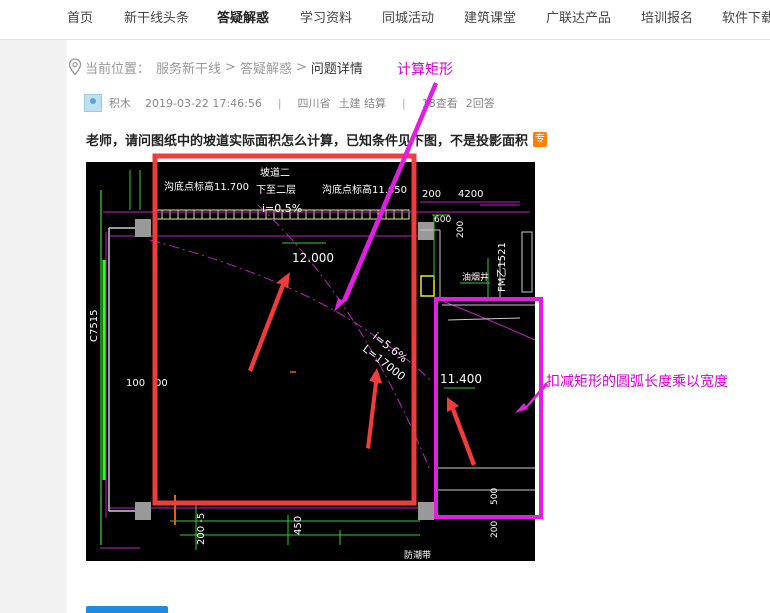  What do you see at coordinates (637, 382) in the screenshot?
I see `annotation-deduct: 扣减矩形的圆弧长度乘以宽度` at bounding box center [637, 382].